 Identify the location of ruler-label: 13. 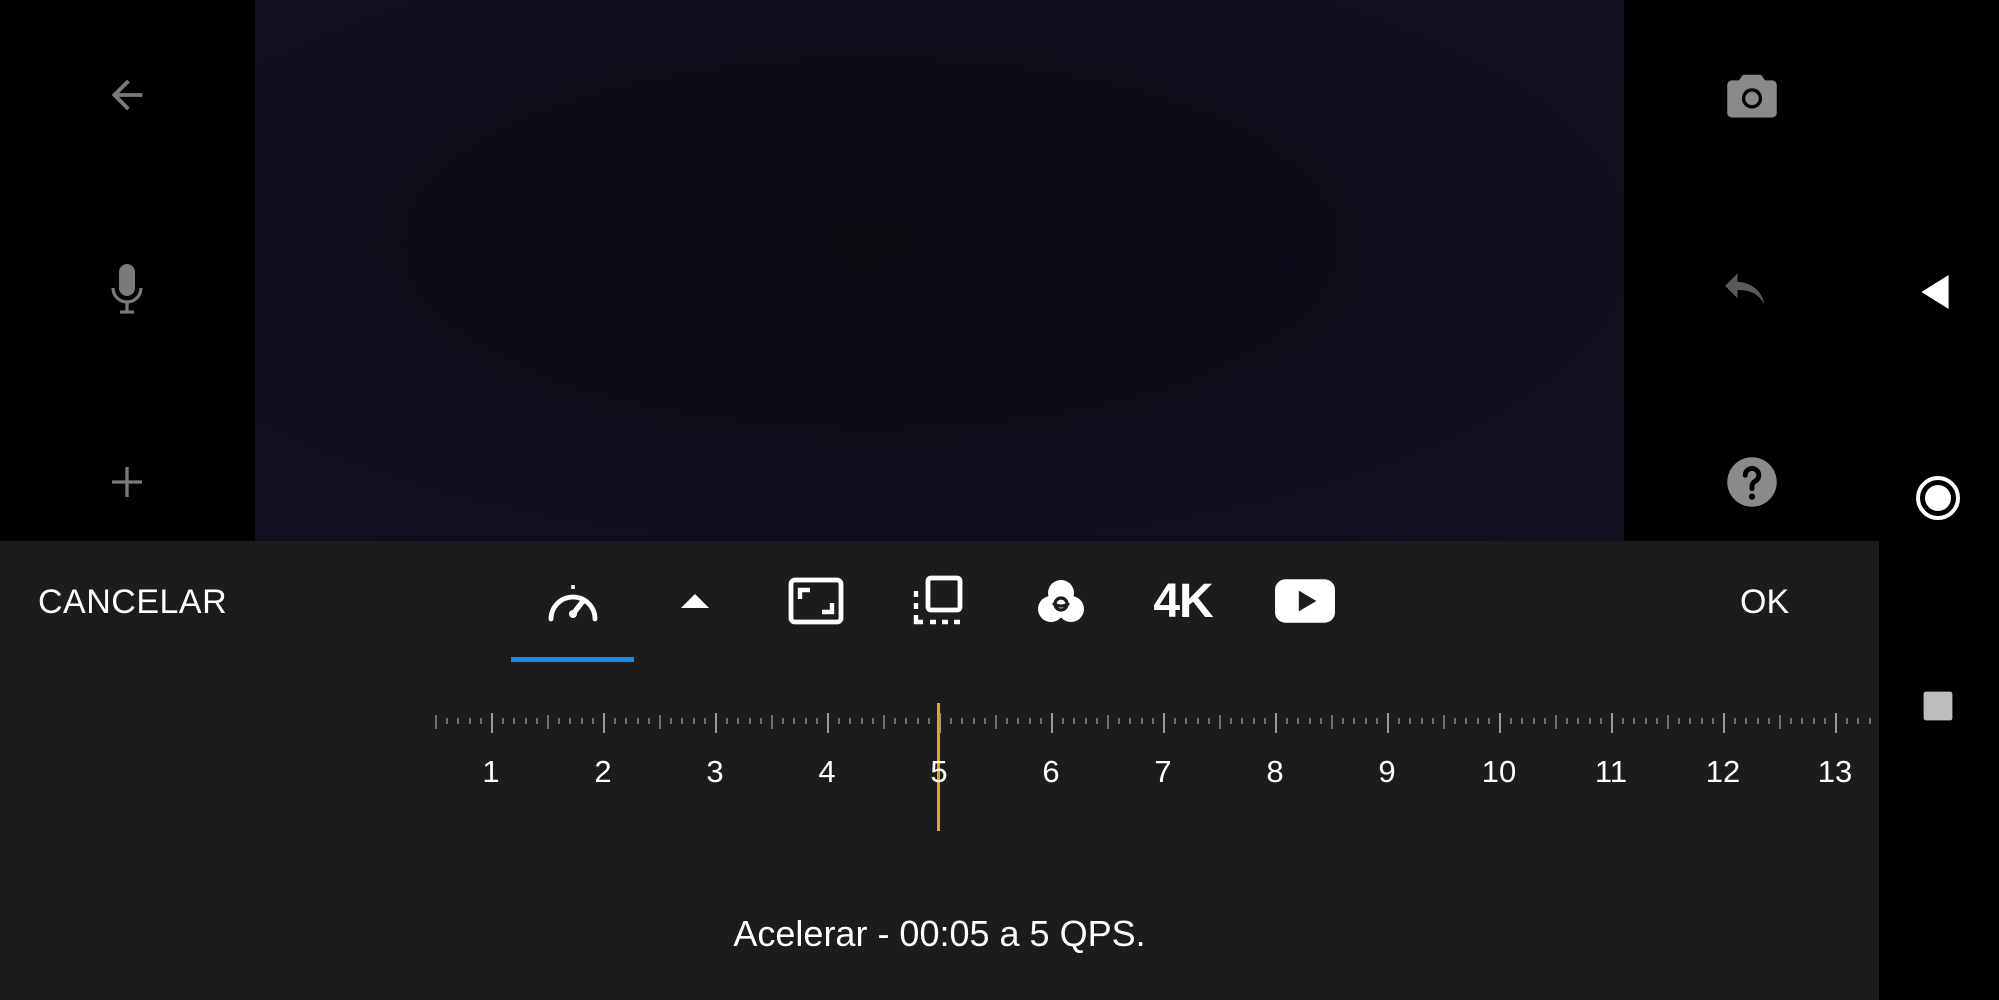
(1835, 771).